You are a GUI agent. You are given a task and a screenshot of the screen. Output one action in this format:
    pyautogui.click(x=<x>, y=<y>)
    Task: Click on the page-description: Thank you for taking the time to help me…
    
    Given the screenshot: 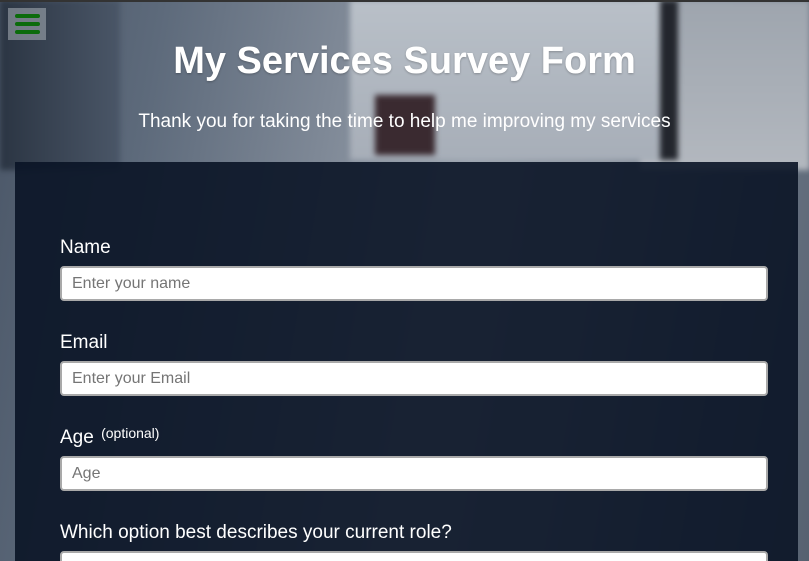 What is the action you would take?
    pyautogui.click(x=404, y=121)
    